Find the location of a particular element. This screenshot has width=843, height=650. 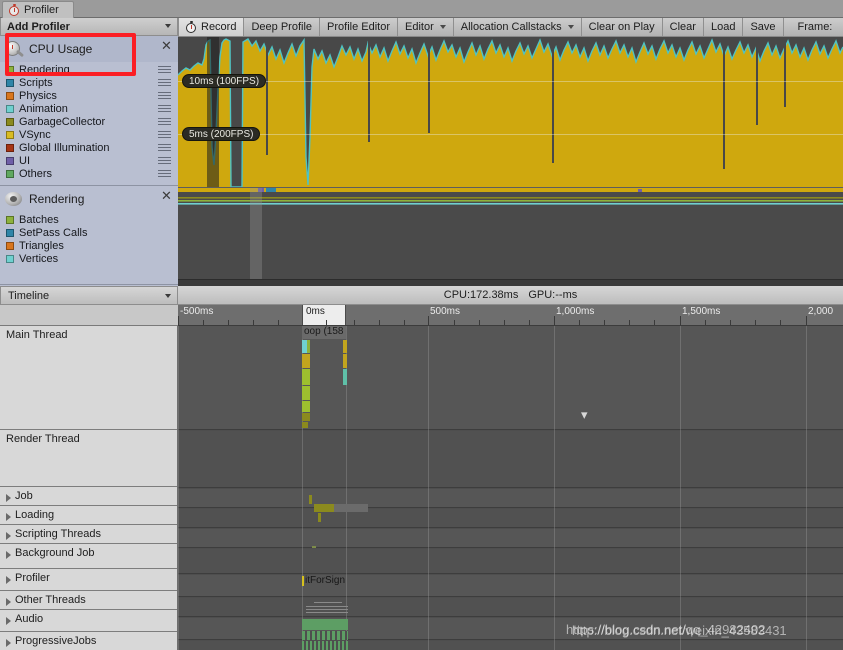

thread-row-progressivejobs: ProgressiveJobs is located at coordinates (88, 641).